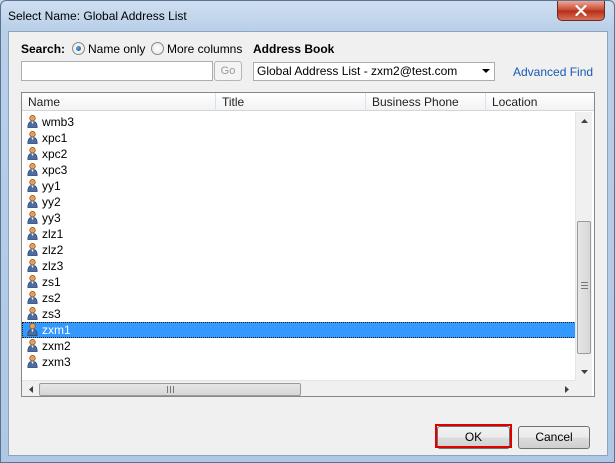  Describe the element at coordinates (51, 314) in the screenshot. I see `contact-name: zs3` at that location.